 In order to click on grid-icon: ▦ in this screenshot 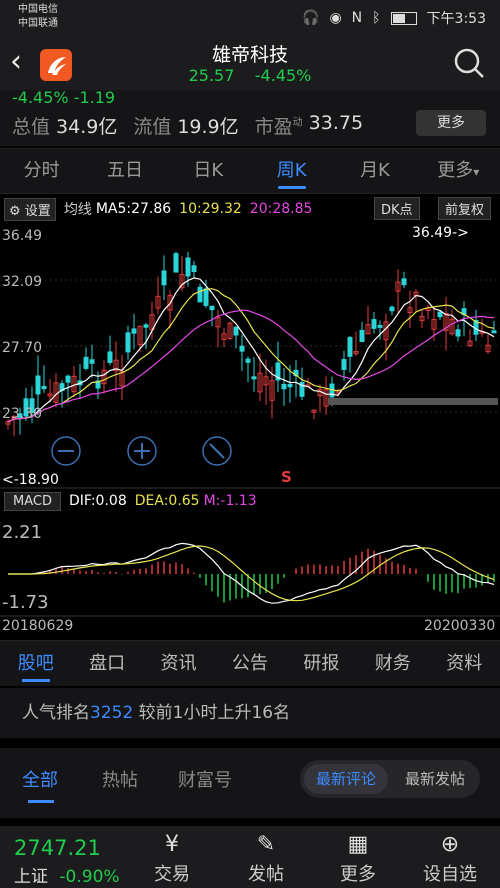, I will do `click(358, 844)`.